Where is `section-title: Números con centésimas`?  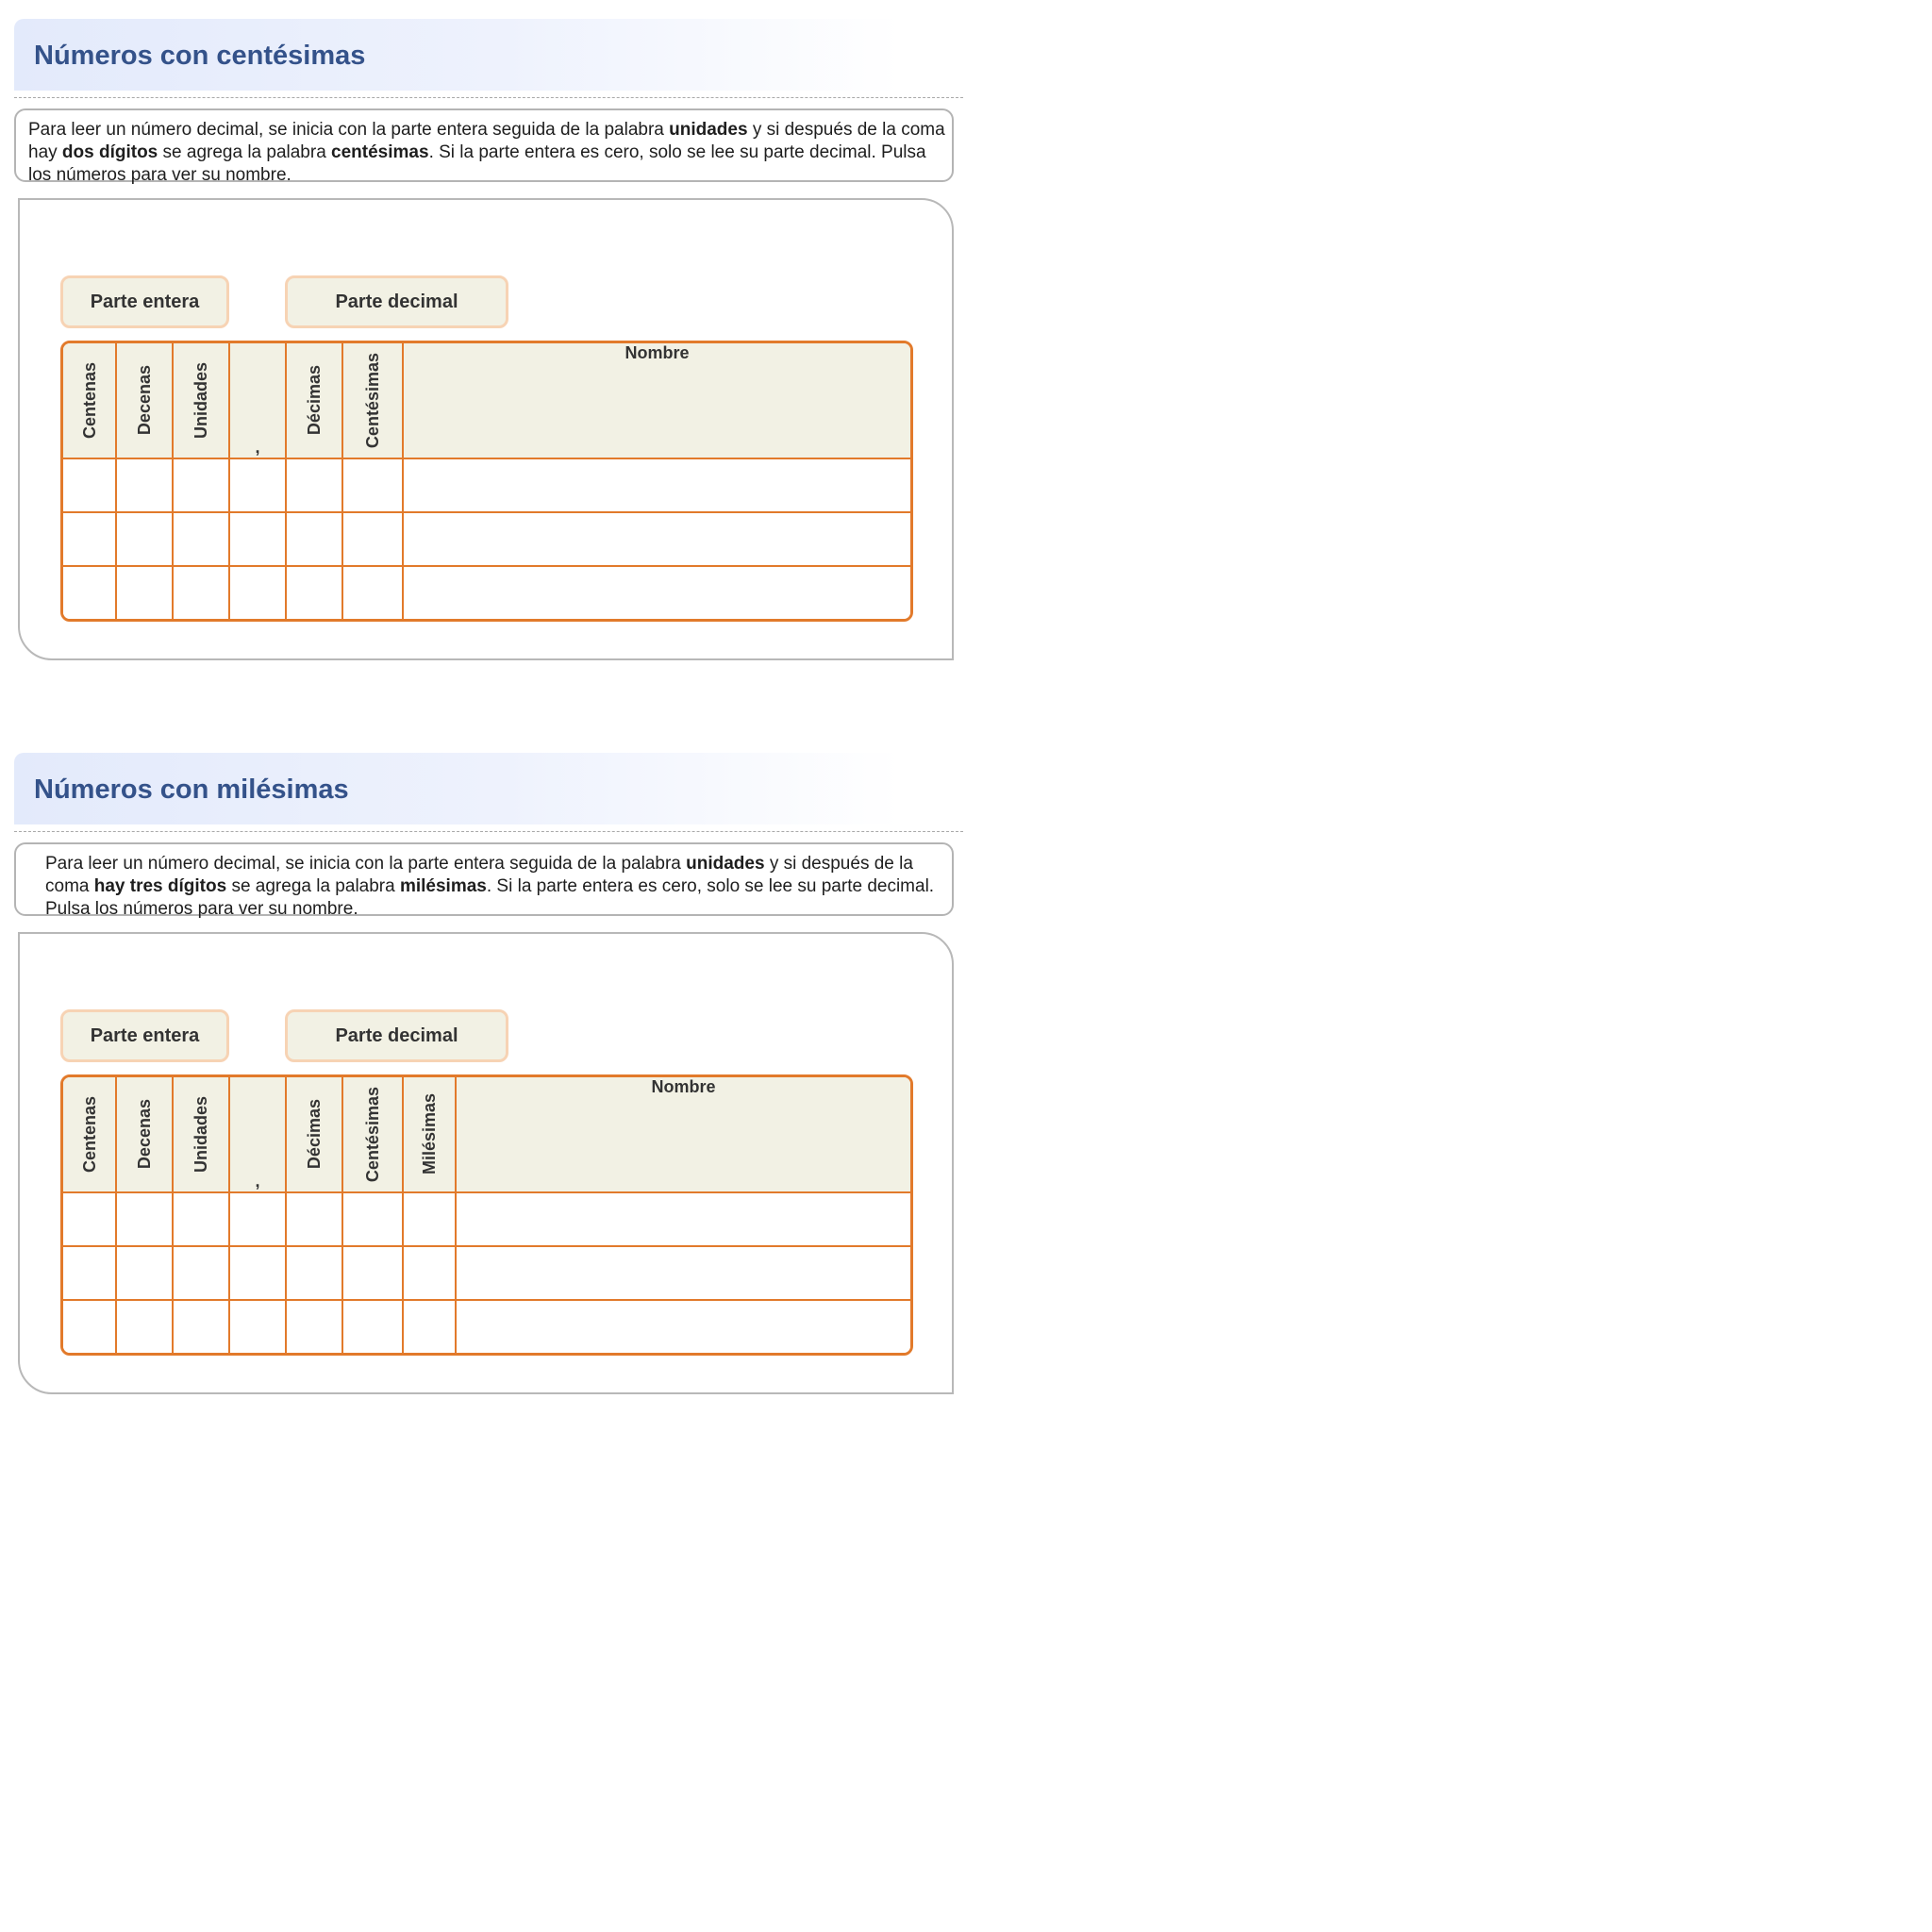
section-title: Números con centésimas is located at coordinates (200, 56).